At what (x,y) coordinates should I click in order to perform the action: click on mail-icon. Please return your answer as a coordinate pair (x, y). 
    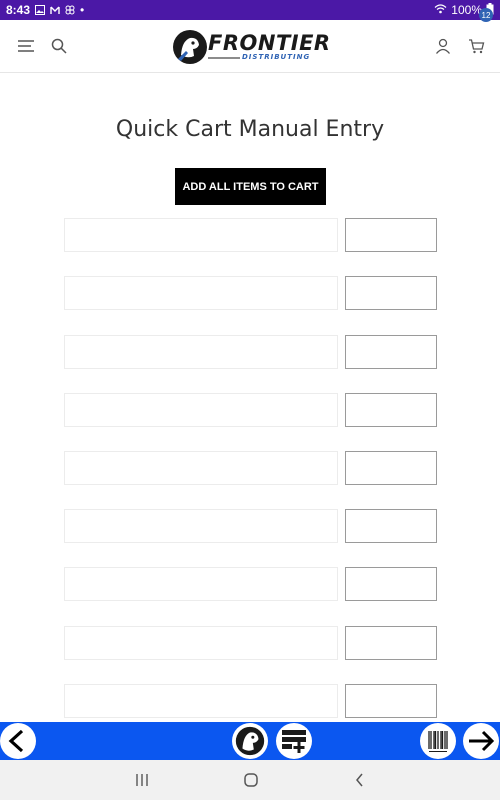
    Looking at the image, I should click on (55, 10).